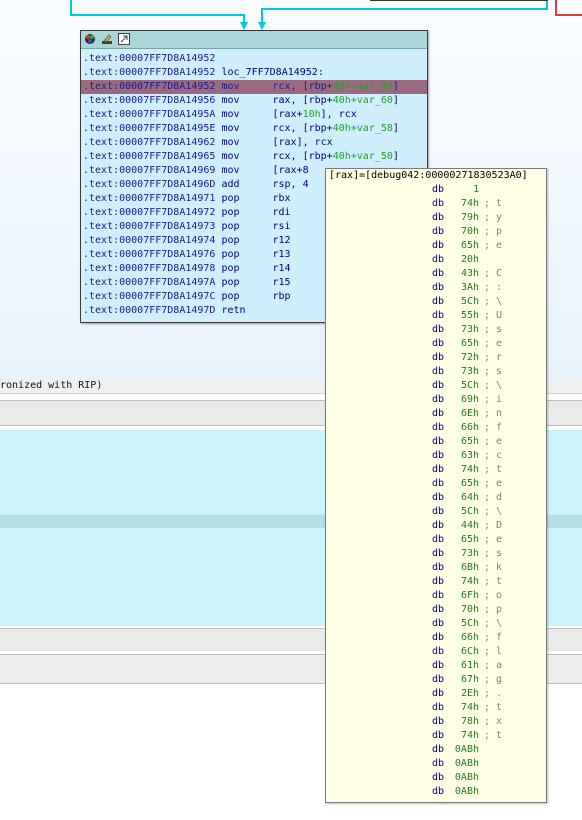  What do you see at coordinates (124, 39) in the screenshot?
I see `graph-node-collapse-icon` at bounding box center [124, 39].